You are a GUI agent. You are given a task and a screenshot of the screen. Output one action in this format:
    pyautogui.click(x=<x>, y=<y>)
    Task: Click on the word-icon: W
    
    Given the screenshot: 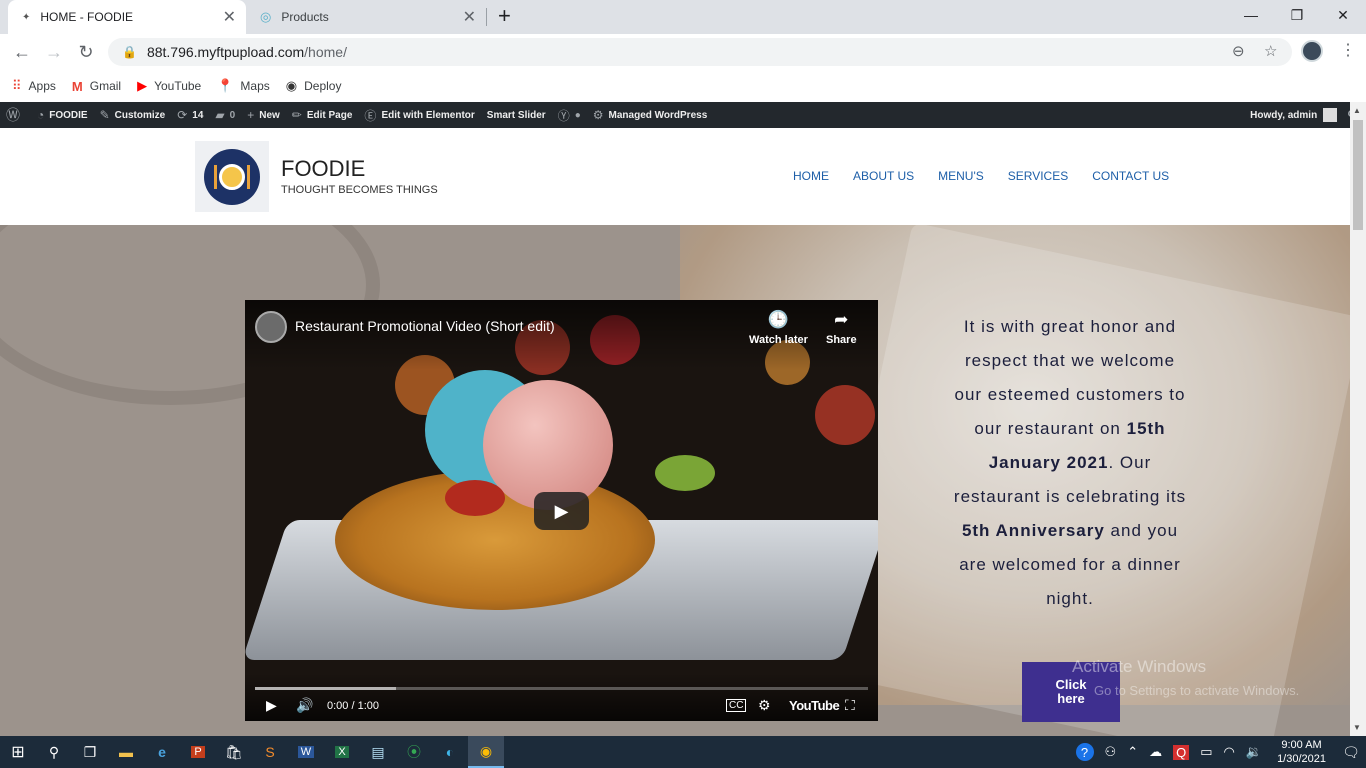 What is the action you would take?
    pyautogui.click(x=306, y=752)
    